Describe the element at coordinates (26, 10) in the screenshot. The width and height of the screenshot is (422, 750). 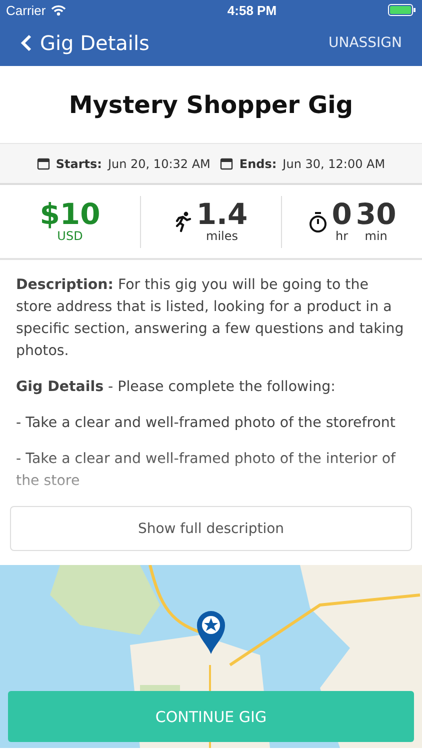
I see `carrier-name: Carrier` at that location.